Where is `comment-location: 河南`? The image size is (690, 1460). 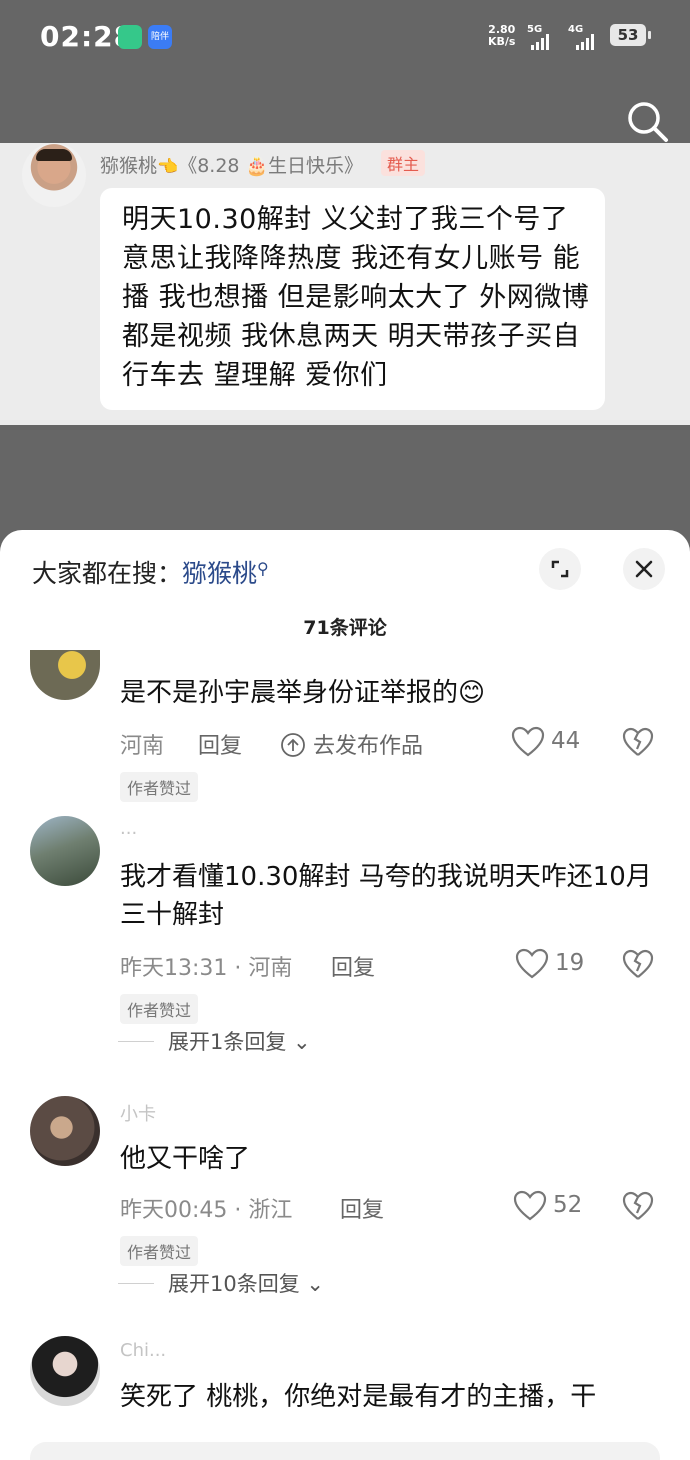 comment-location: 河南 is located at coordinates (142, 746).